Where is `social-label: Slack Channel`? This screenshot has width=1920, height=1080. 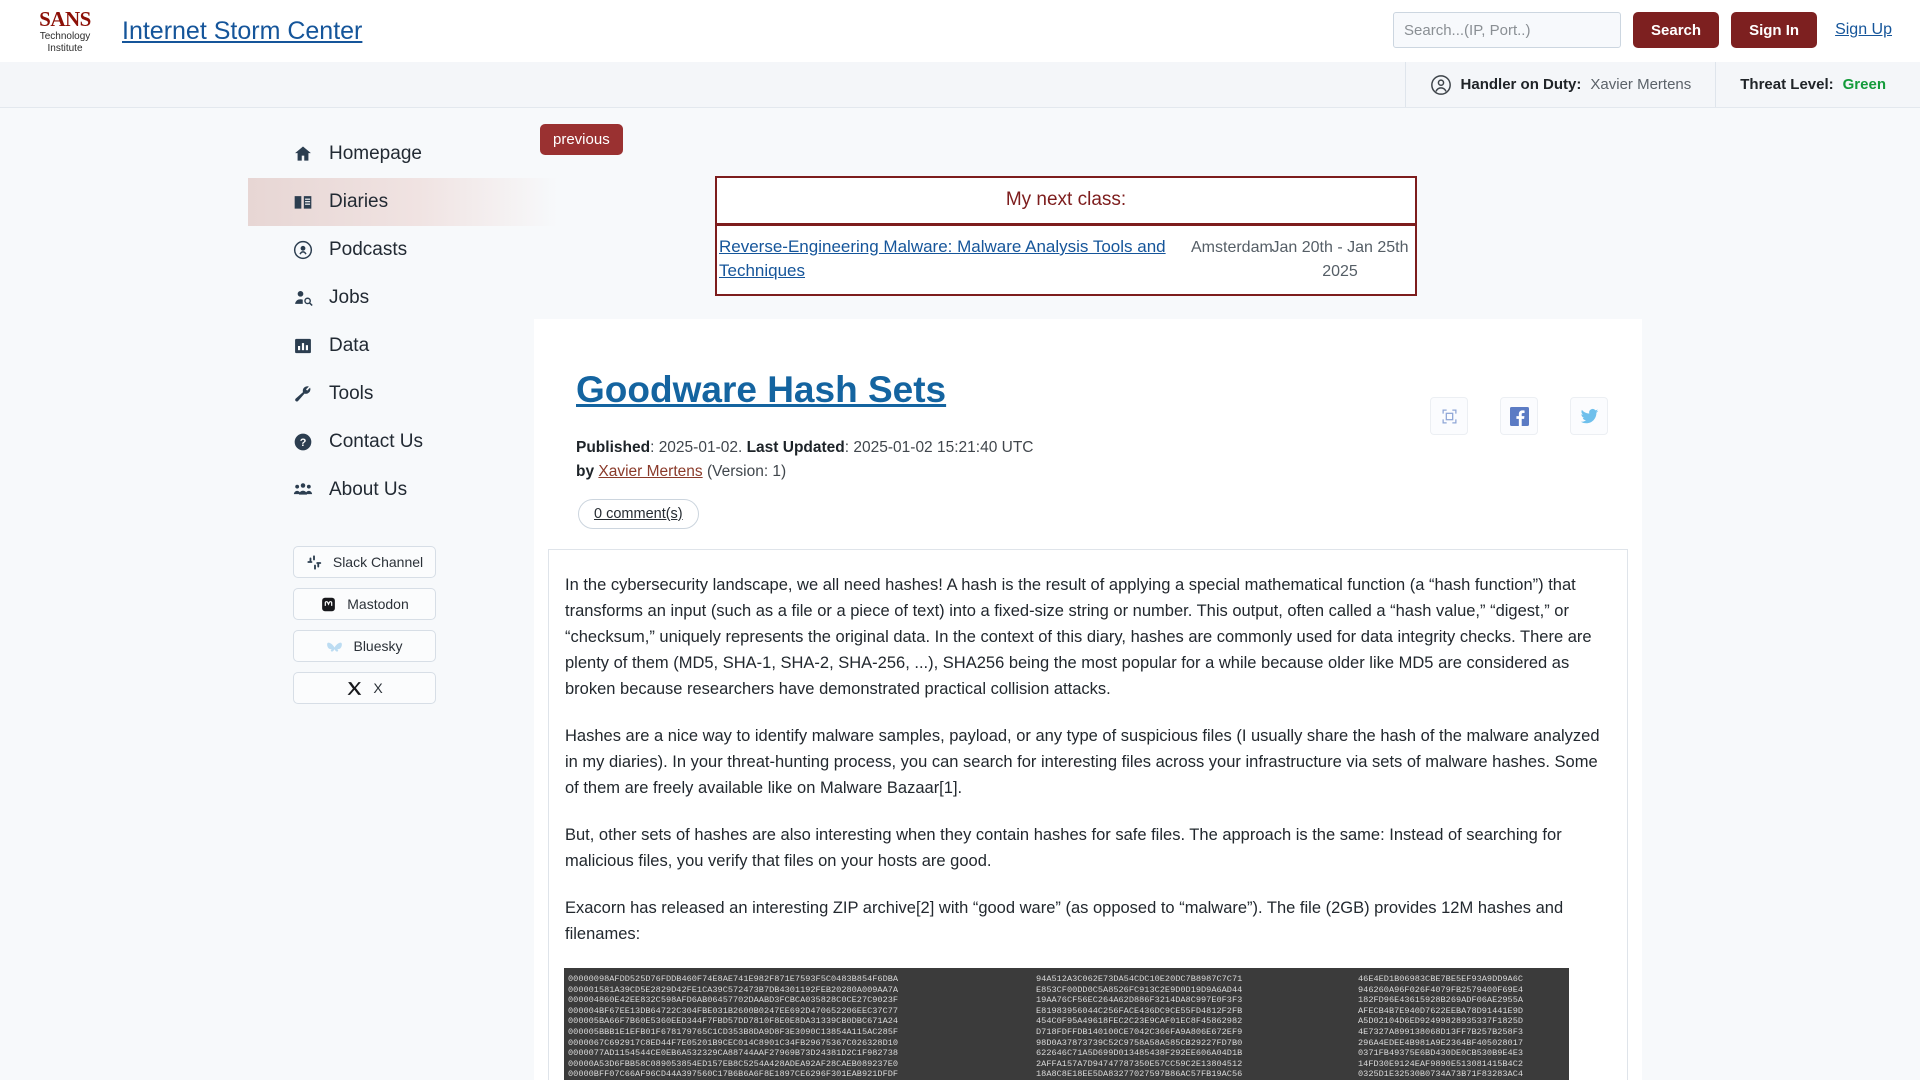 social-label: Slack Channel is located at coordinates (378, 562).